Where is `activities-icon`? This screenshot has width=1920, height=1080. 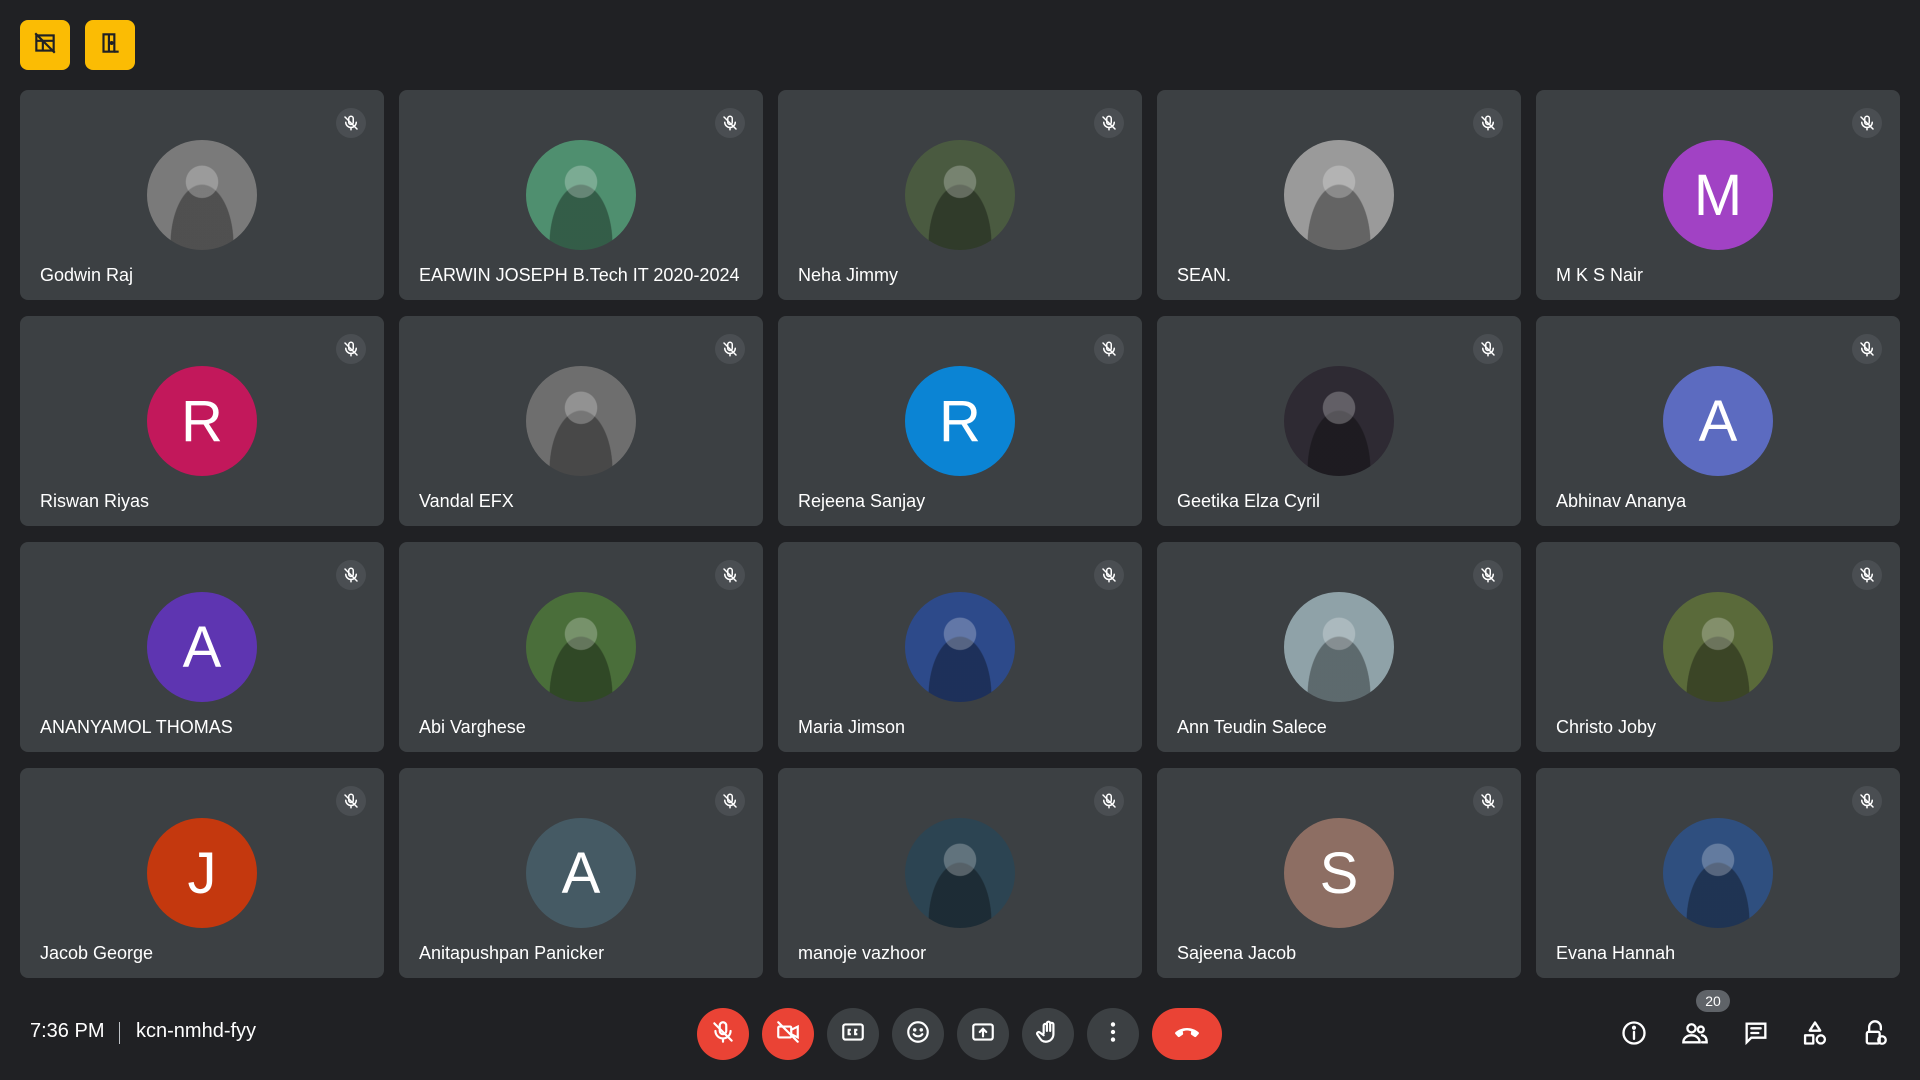
activities-icon is located at coordinates (1815, 1035).